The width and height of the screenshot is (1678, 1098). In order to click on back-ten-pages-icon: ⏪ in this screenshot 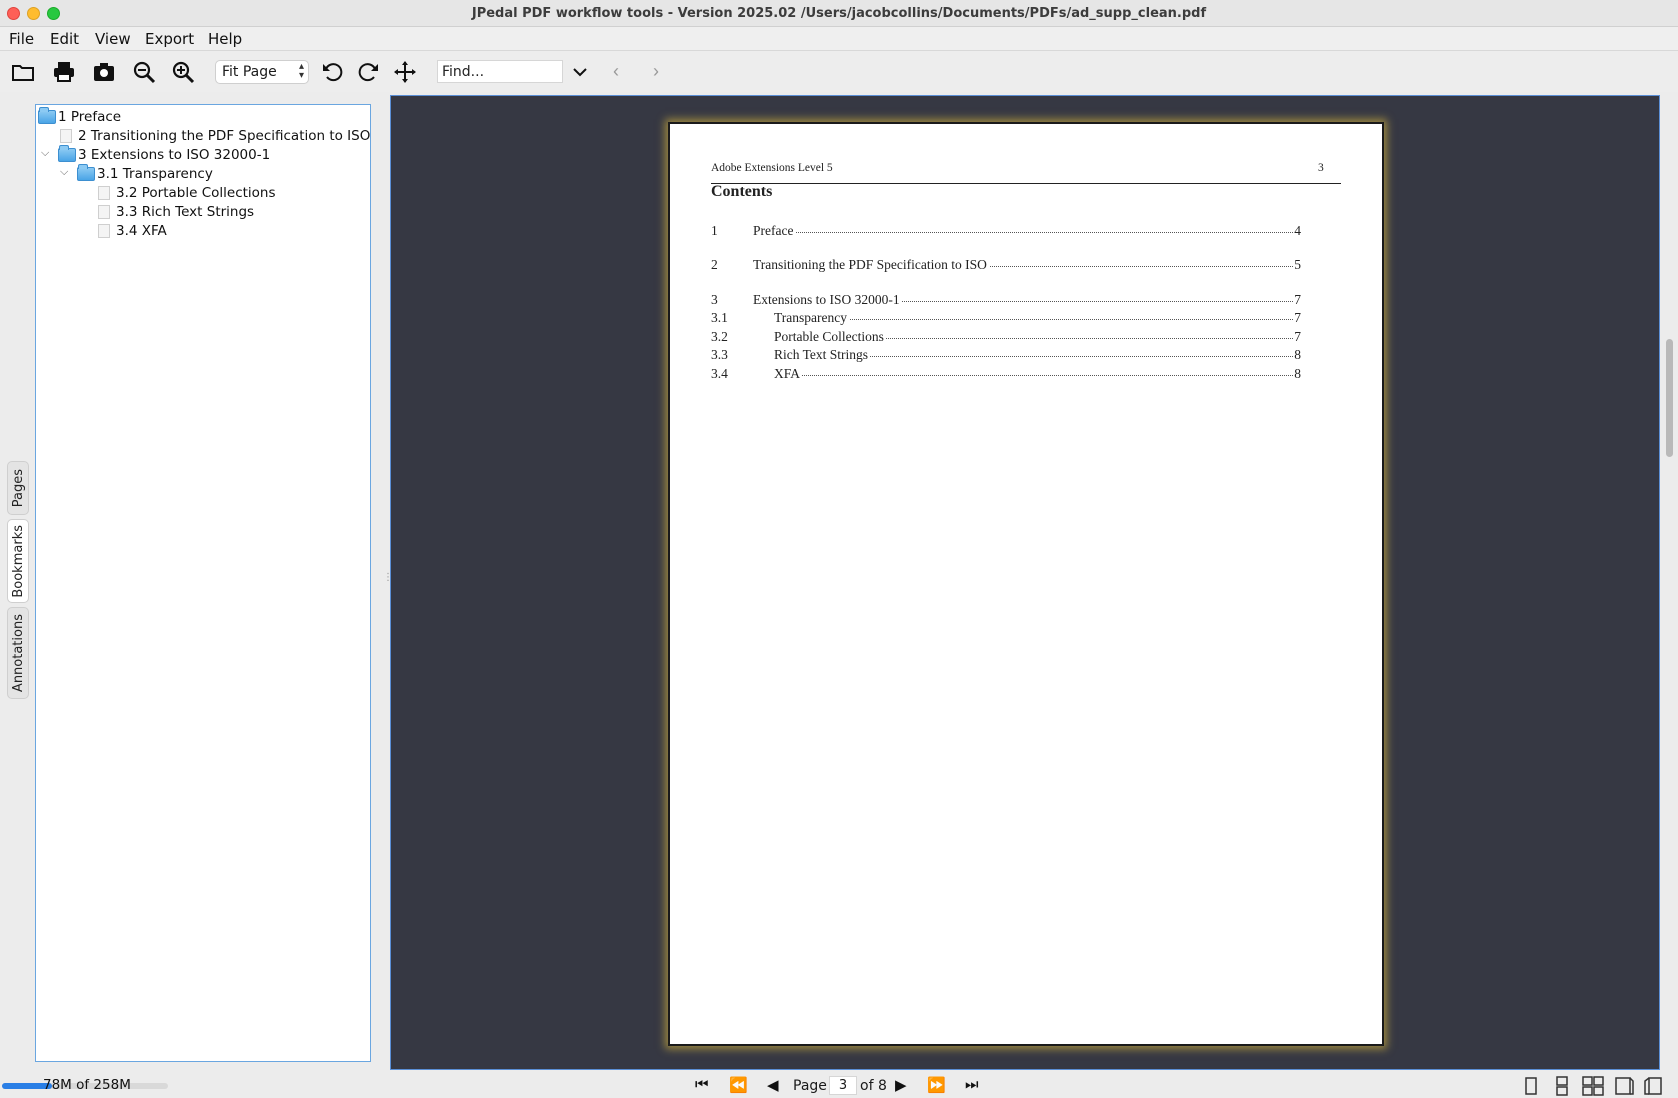, I will do `click(738, 1085)`.